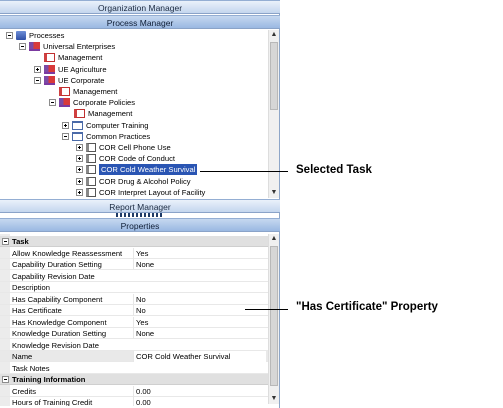 Image resolution: width=503 pixels, height=408 pixels. I want to click on property-name: Credits, so click(24, 391).